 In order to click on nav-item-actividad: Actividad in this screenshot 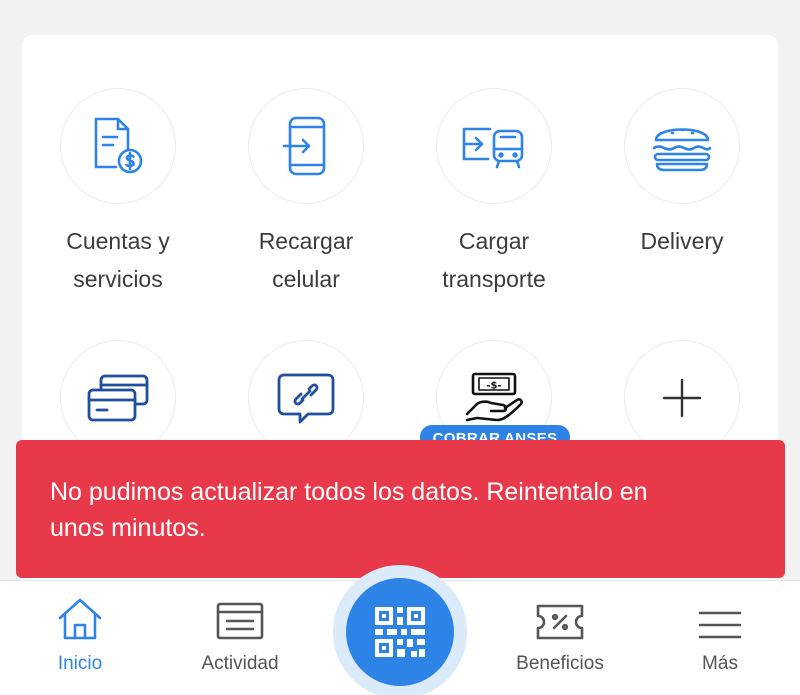, I will do `click(240, 628)`.